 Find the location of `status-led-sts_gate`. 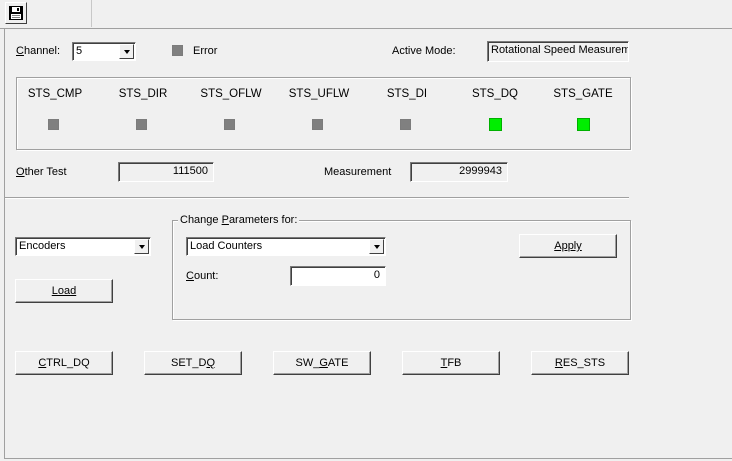

status-led-sts_gate is located at coordinates (583, 124).